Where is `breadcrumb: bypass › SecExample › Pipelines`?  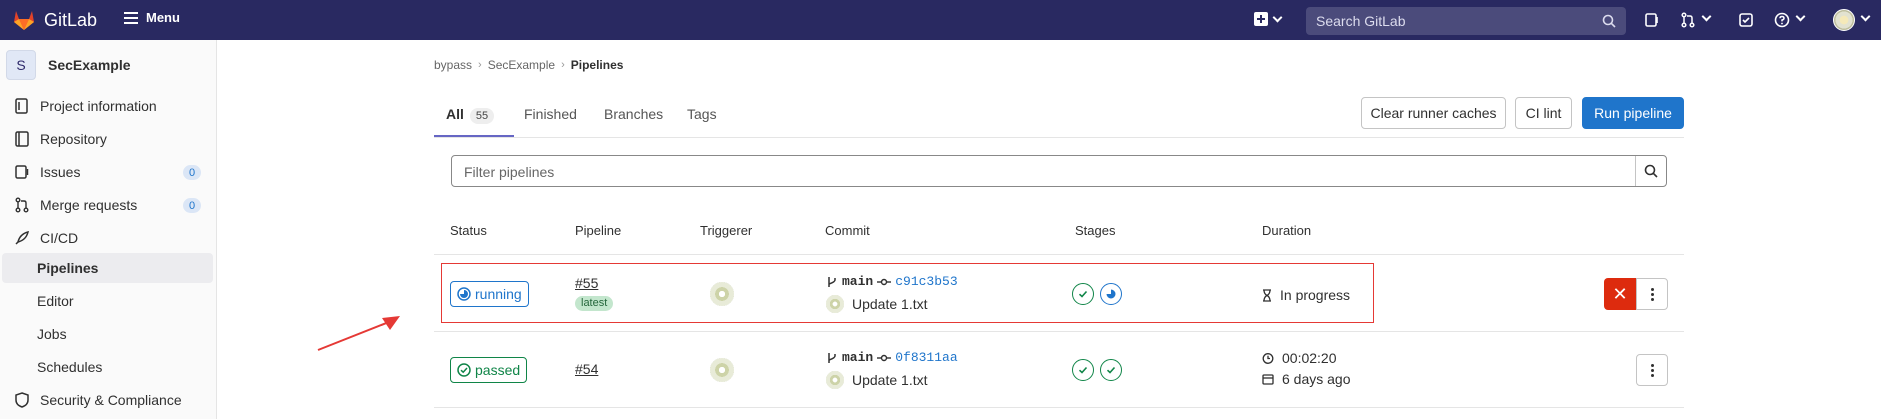 breadcrumb: bypass › SecExample › Pipelines is located at coordinates (528, 65).